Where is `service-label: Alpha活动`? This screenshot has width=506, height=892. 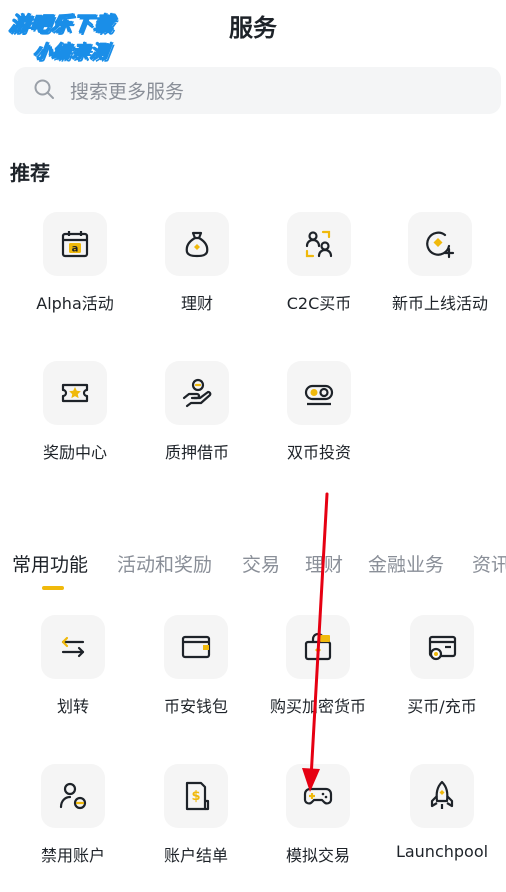
service-label: Alpha活动 is located at coordinates (75, 303).